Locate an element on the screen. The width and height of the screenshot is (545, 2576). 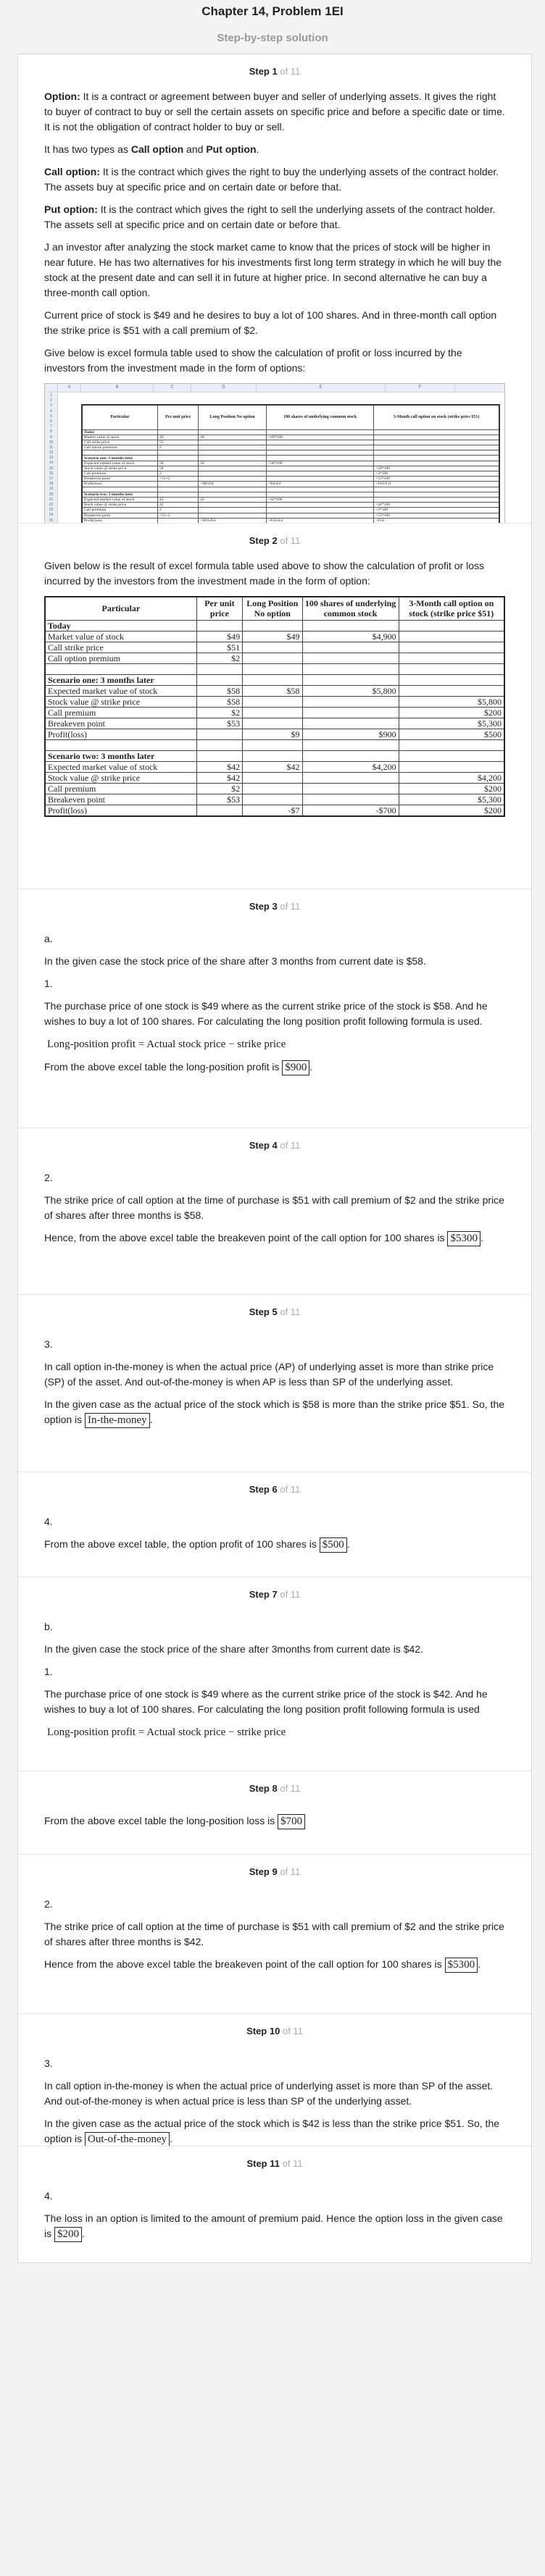
table-row: Call strike price $51 is located at coordinates (275, 647).